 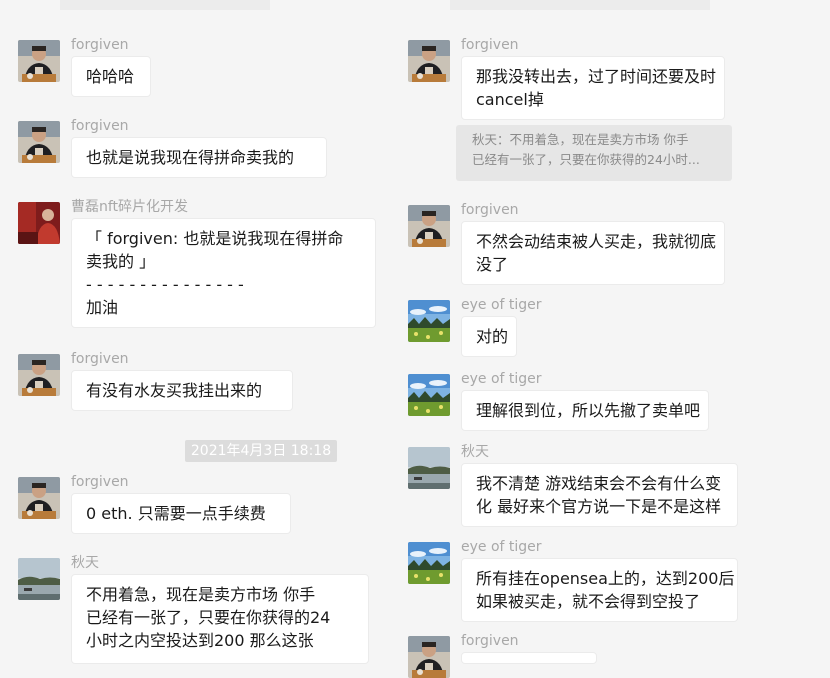 What do you see at coordinates (580, 139) in the screenshot?
I see `quote-text: 秋天：不用着急，现在是卖方市场 你手` at bounding box center [580, 139].